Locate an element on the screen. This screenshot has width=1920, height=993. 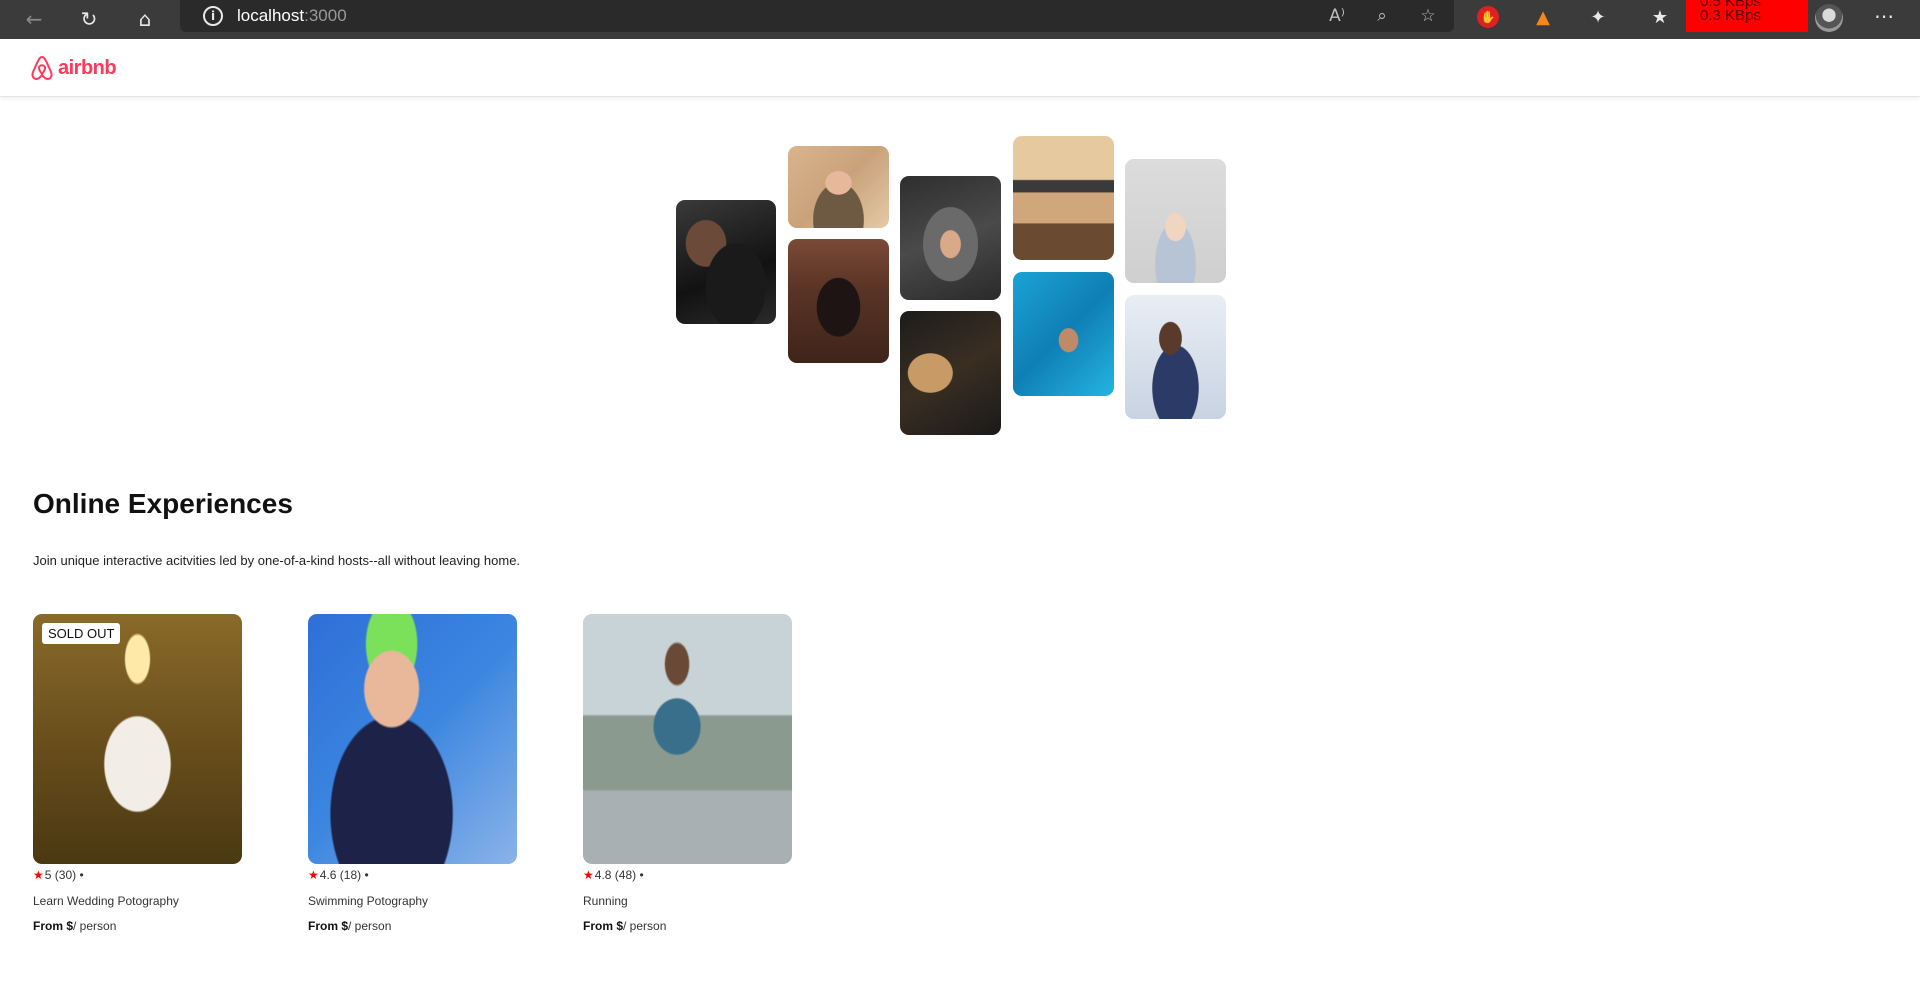
experience-card: ★ 4.8 (48) • Running From $/ person is located at coordinates (687, 773).